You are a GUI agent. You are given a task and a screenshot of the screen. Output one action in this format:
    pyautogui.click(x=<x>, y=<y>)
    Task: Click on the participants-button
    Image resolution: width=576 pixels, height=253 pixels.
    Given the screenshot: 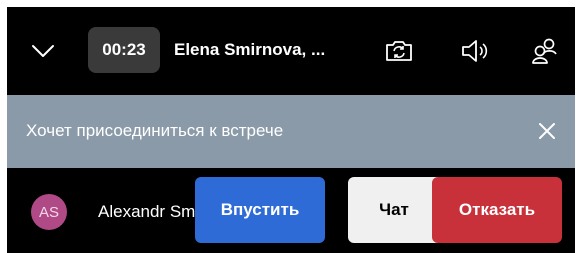 What is the action you would take?
    pyautogui.click(x=545, y=51)
    